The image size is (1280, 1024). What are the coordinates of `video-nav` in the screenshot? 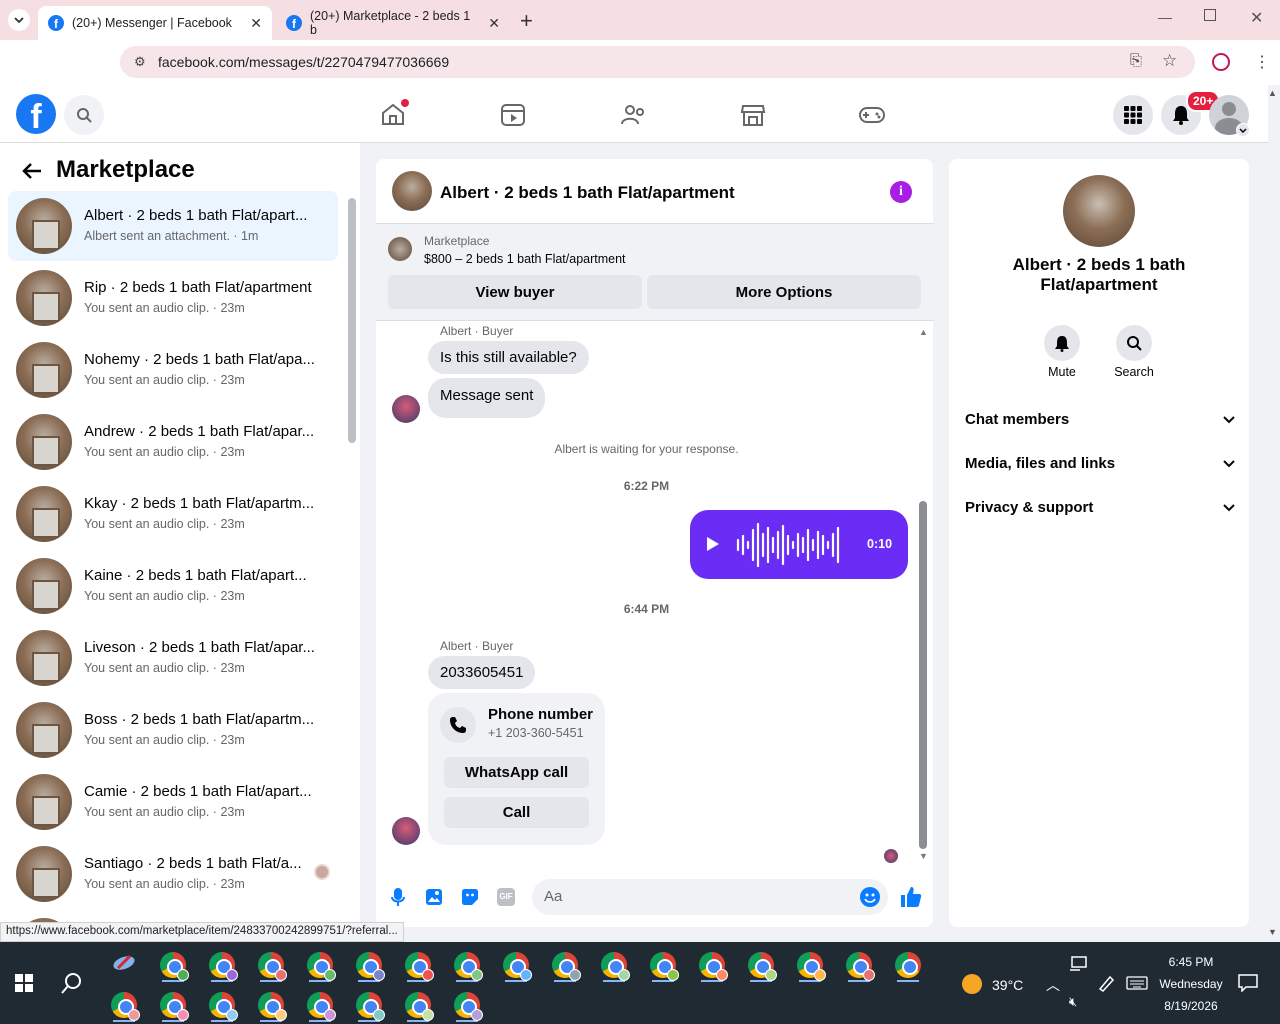 It's located at (513, 115).